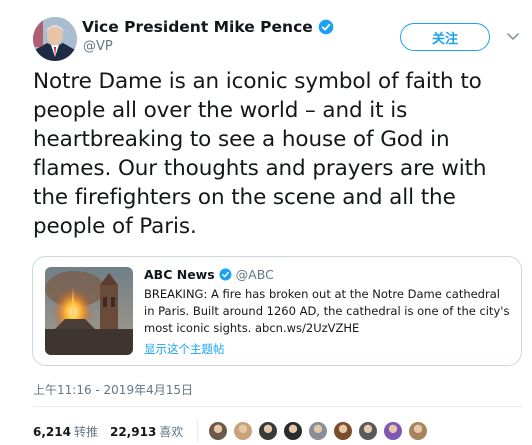 This screenshot has height=445, width=532. I want to click on show-thread-link: 显示这个主题帖, so click(184, 349).